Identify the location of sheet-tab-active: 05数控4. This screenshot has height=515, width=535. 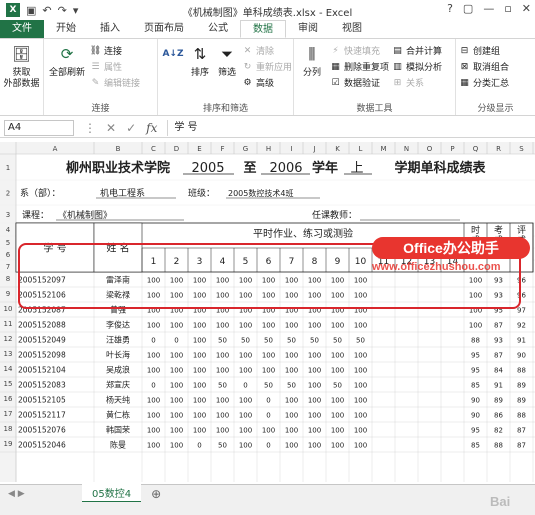
(112, 493).